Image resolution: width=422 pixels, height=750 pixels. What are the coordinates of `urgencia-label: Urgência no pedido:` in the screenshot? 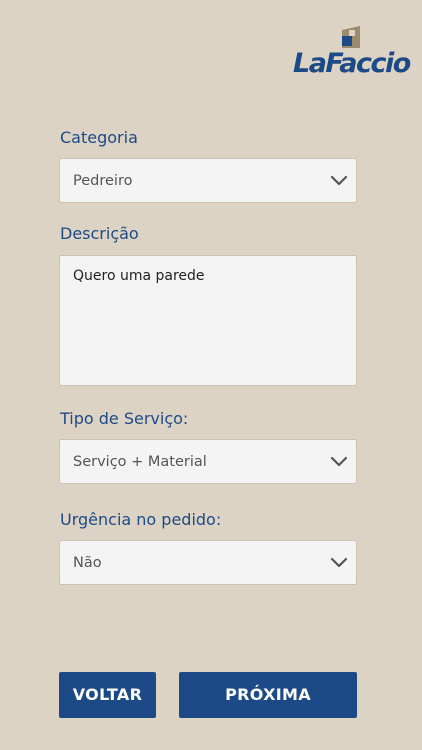 It's located at (141, 519).